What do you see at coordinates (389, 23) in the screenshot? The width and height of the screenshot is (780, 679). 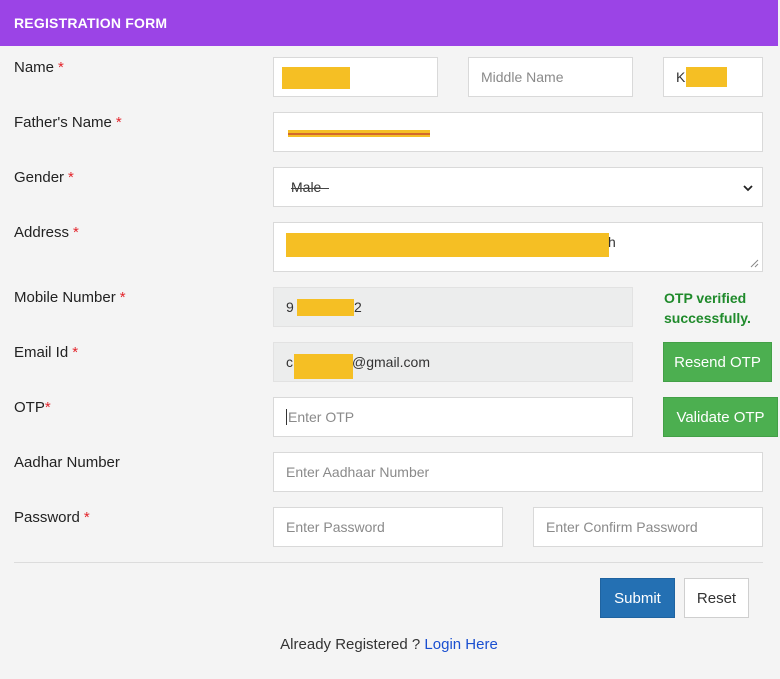 I see `form-header: REGISTRATION FORM` at bounding box center [389, 23].